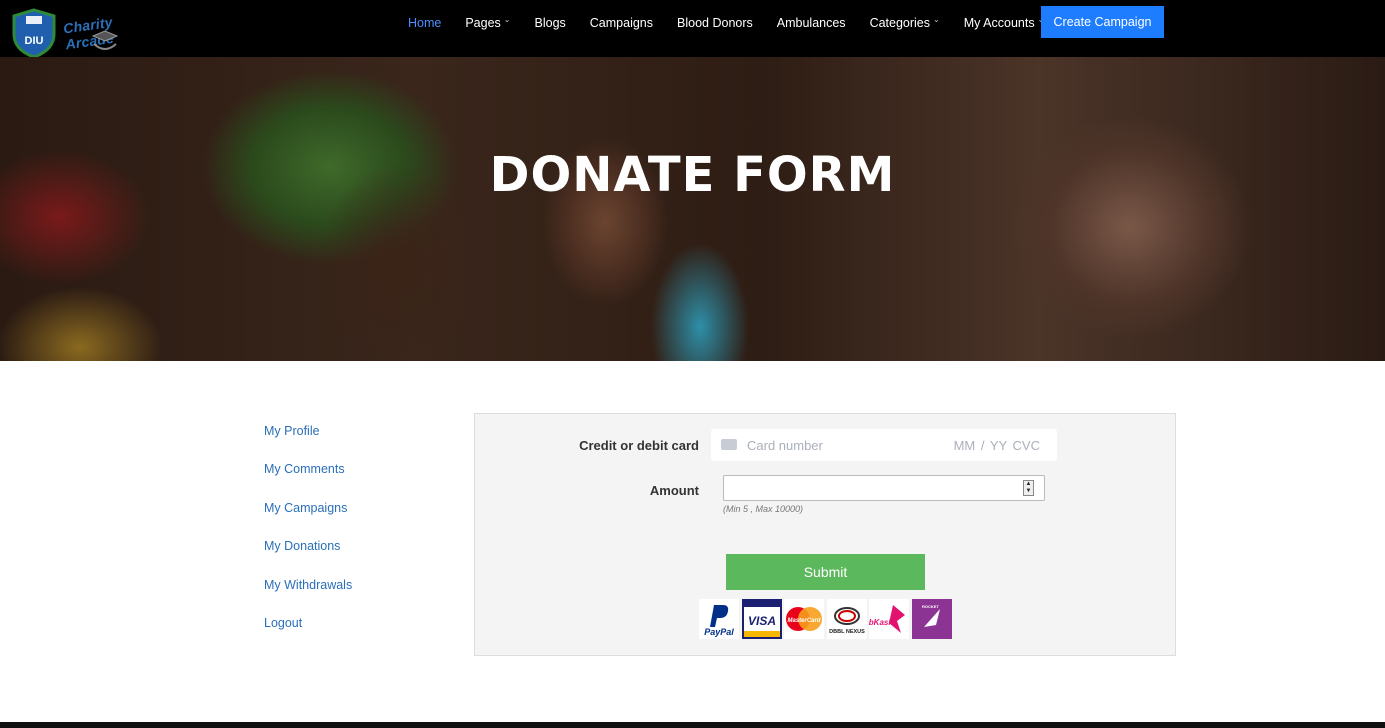  I want to click on svg-text: PayPal, so click(719, 632).